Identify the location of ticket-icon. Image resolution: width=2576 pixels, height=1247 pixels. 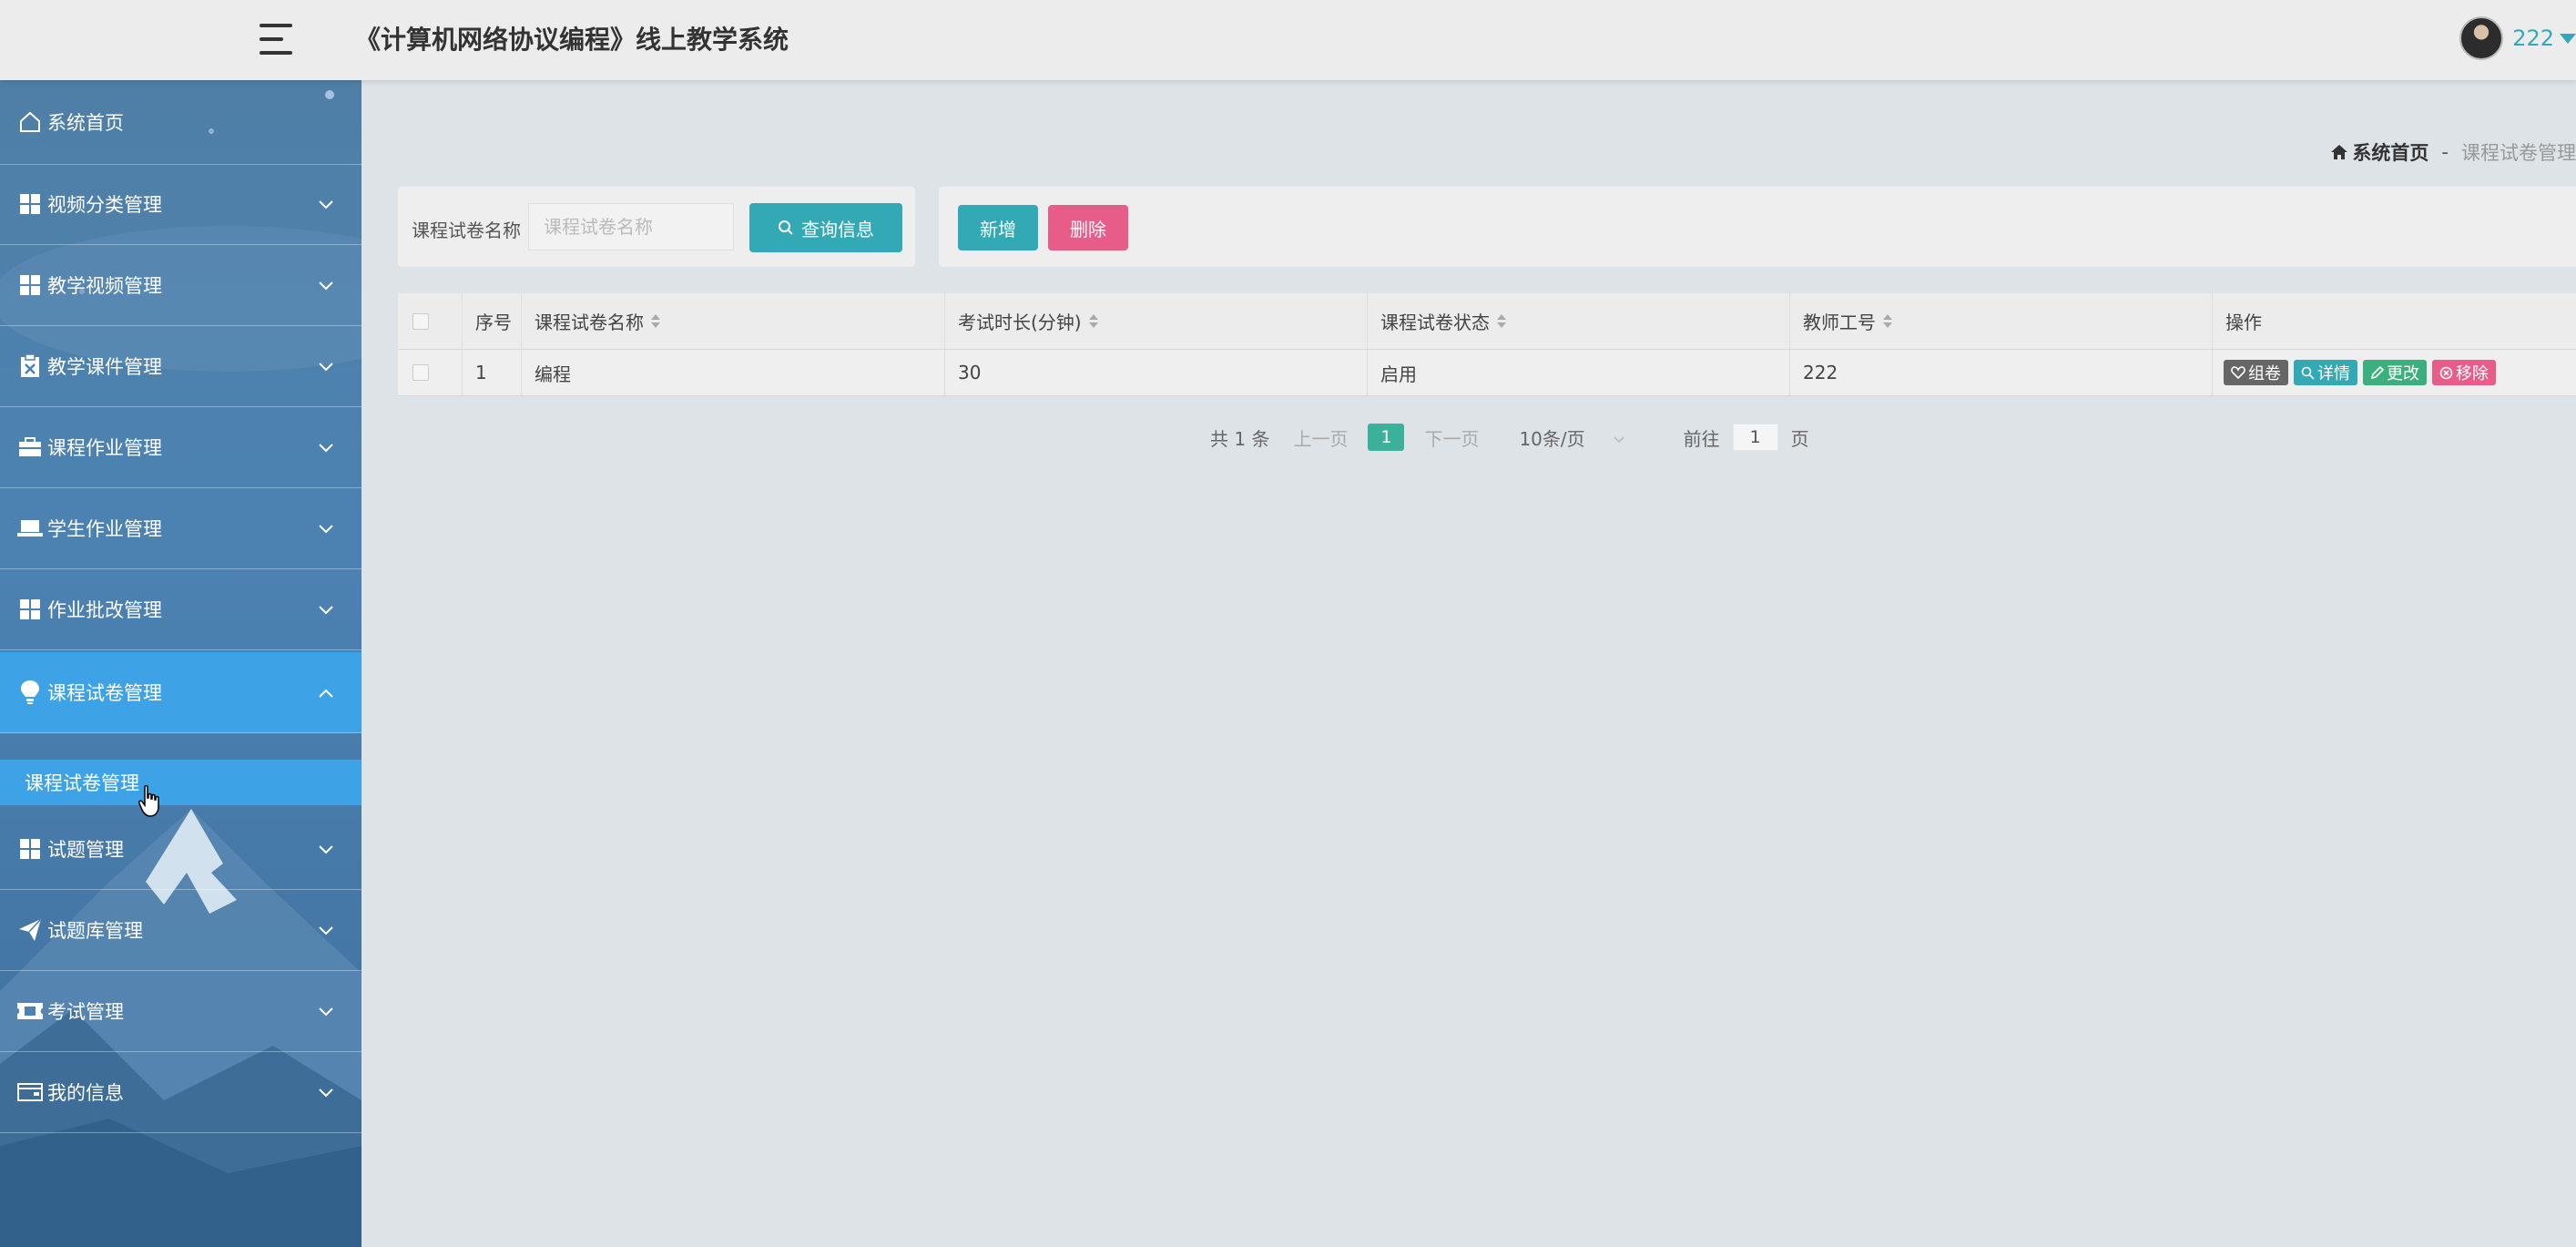
(30, 1011).